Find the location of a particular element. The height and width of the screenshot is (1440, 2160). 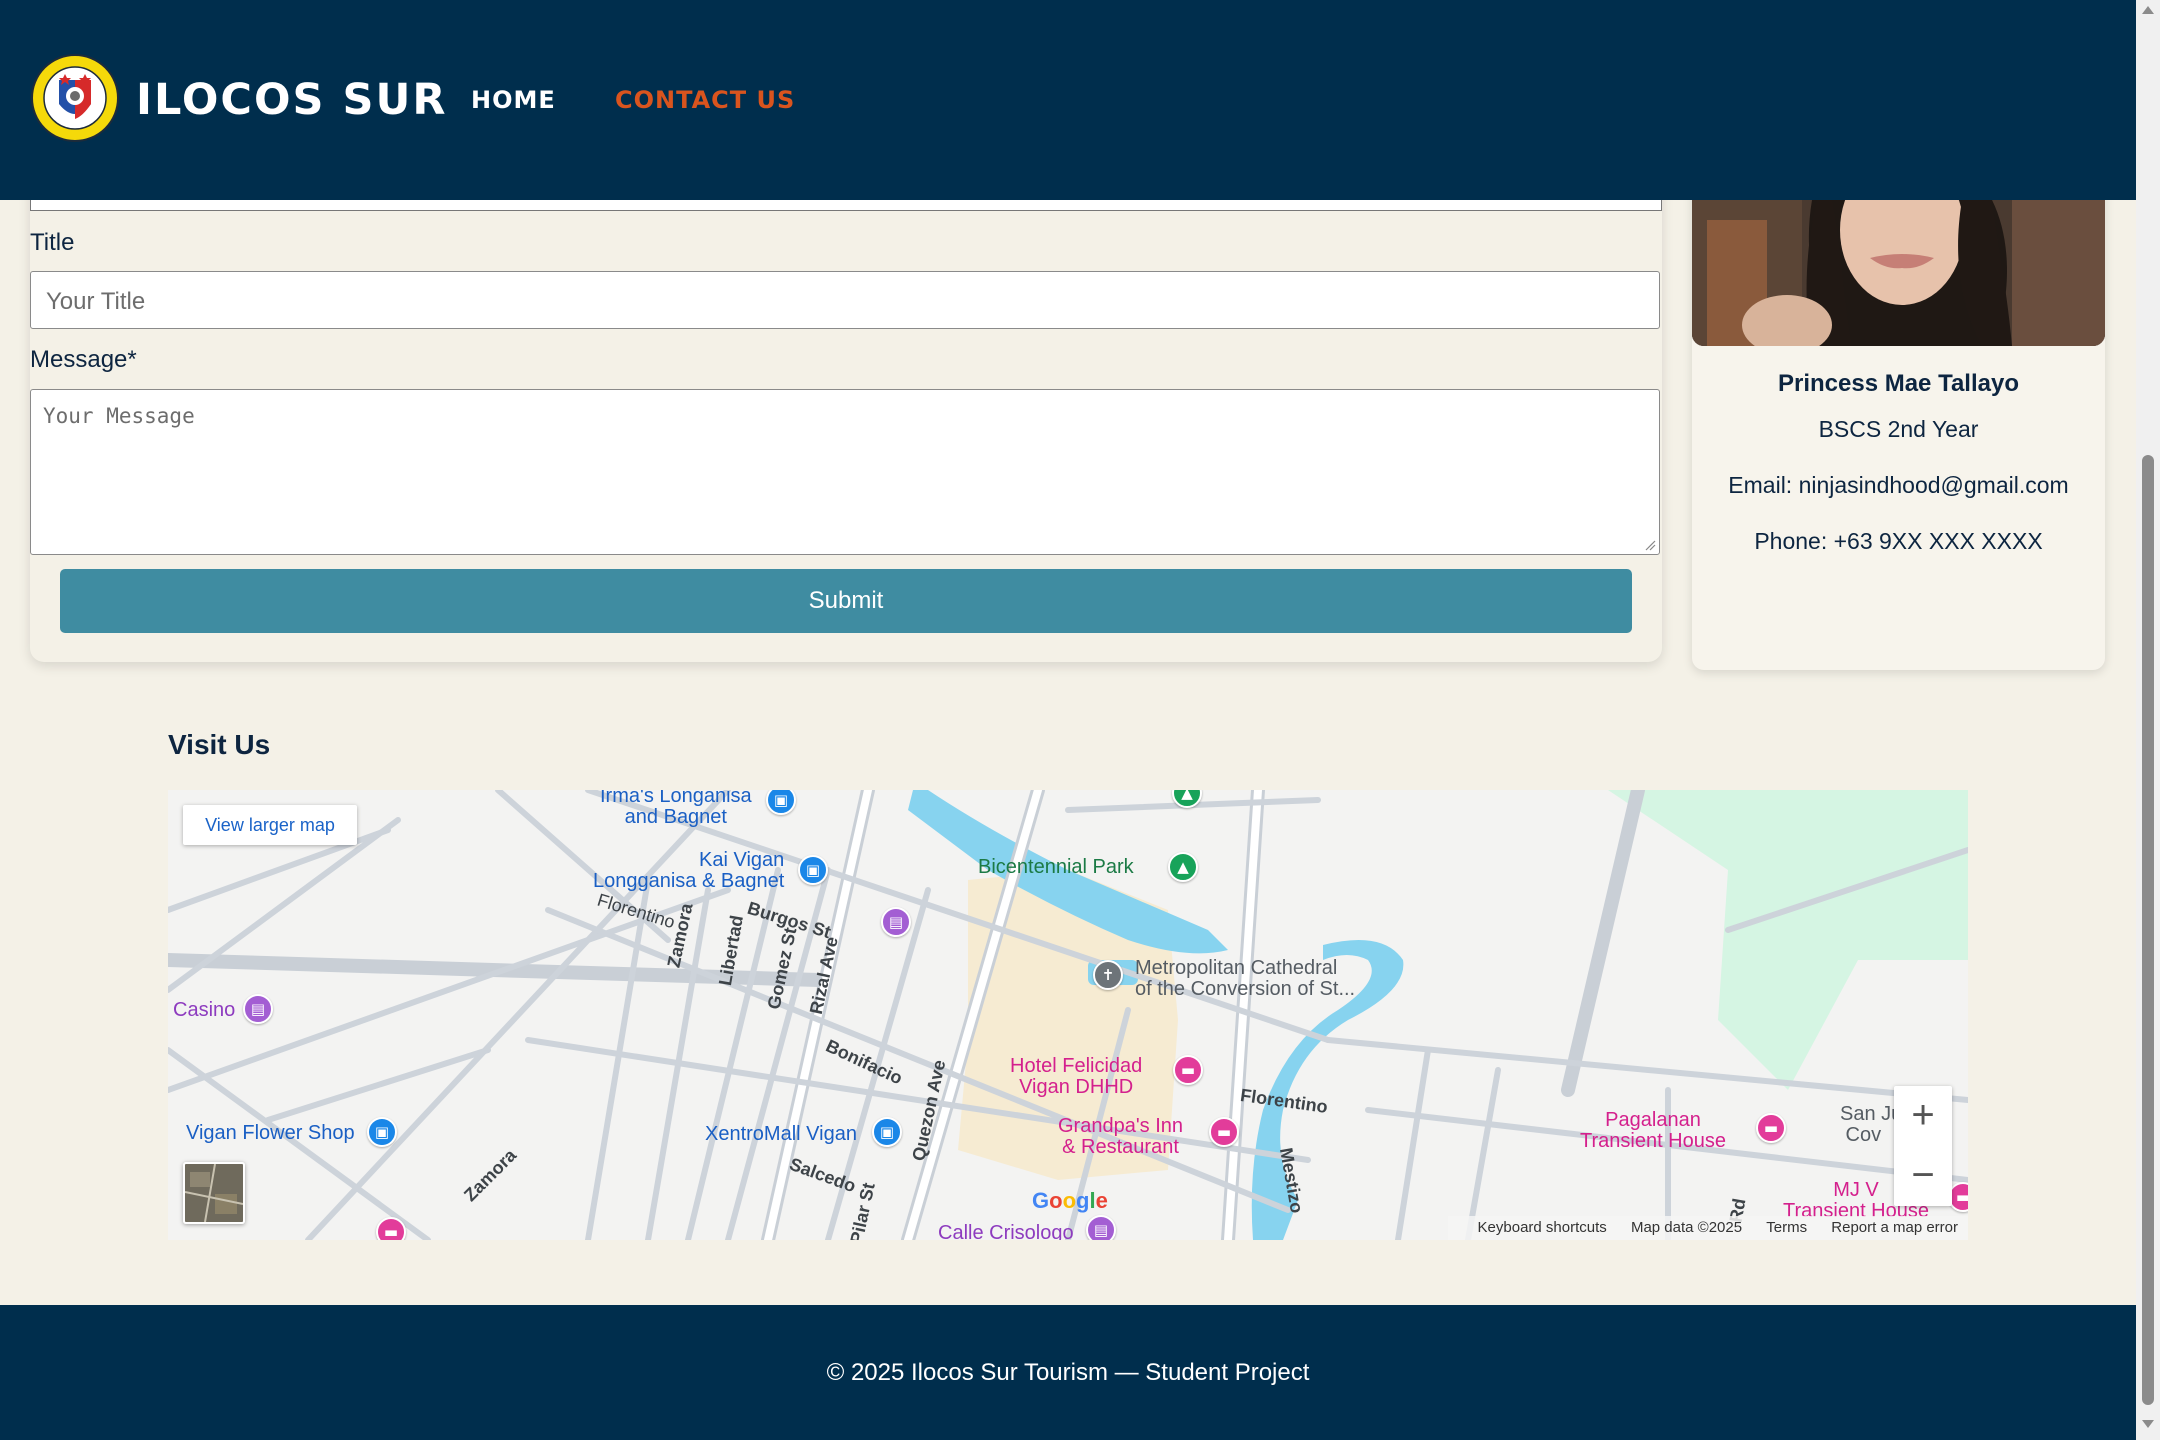

place-calle-crisologo: Calle Crisologo is located at coordinates (1006, 1232).